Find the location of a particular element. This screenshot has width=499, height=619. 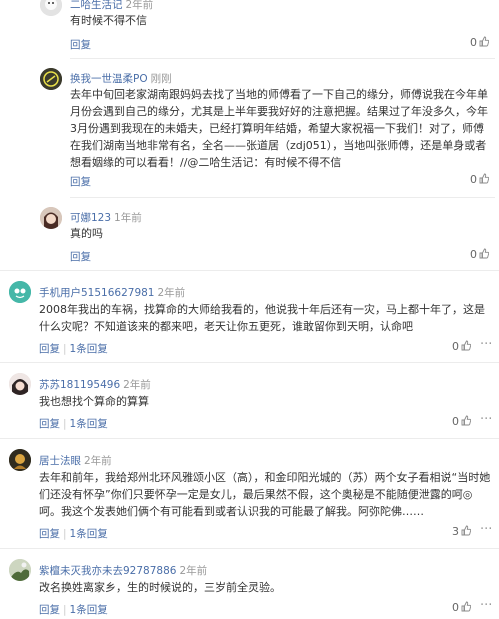

comment-username: 居士法眼 2年前 is located at coordinates (75, 460).